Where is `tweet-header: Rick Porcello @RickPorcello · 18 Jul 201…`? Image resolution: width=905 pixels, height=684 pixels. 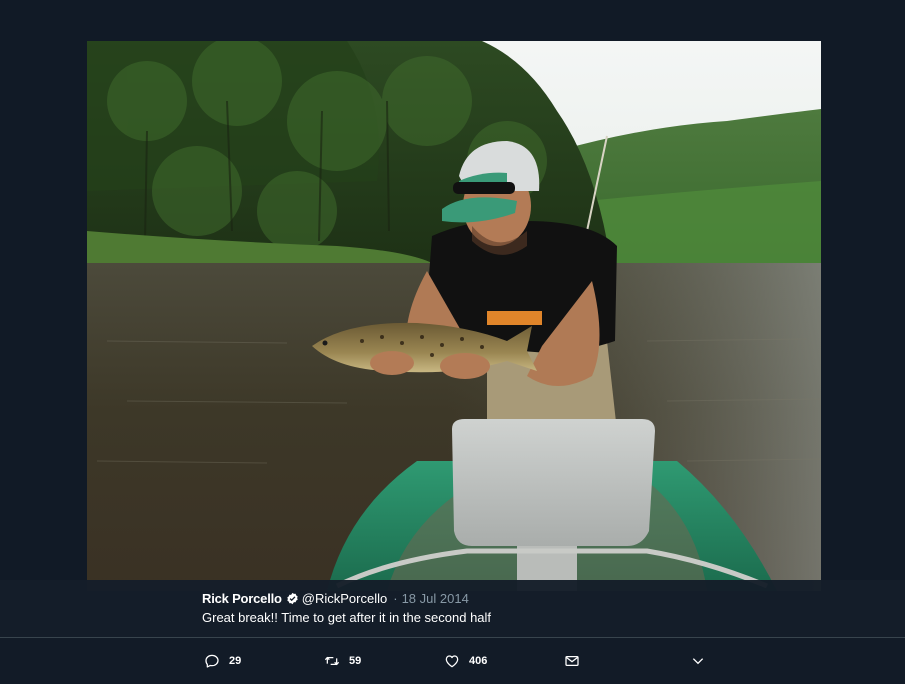
tweet-header: Rick Porcello @RickPorcello · 18 Jul 201… is located at coordinates (335, 598).